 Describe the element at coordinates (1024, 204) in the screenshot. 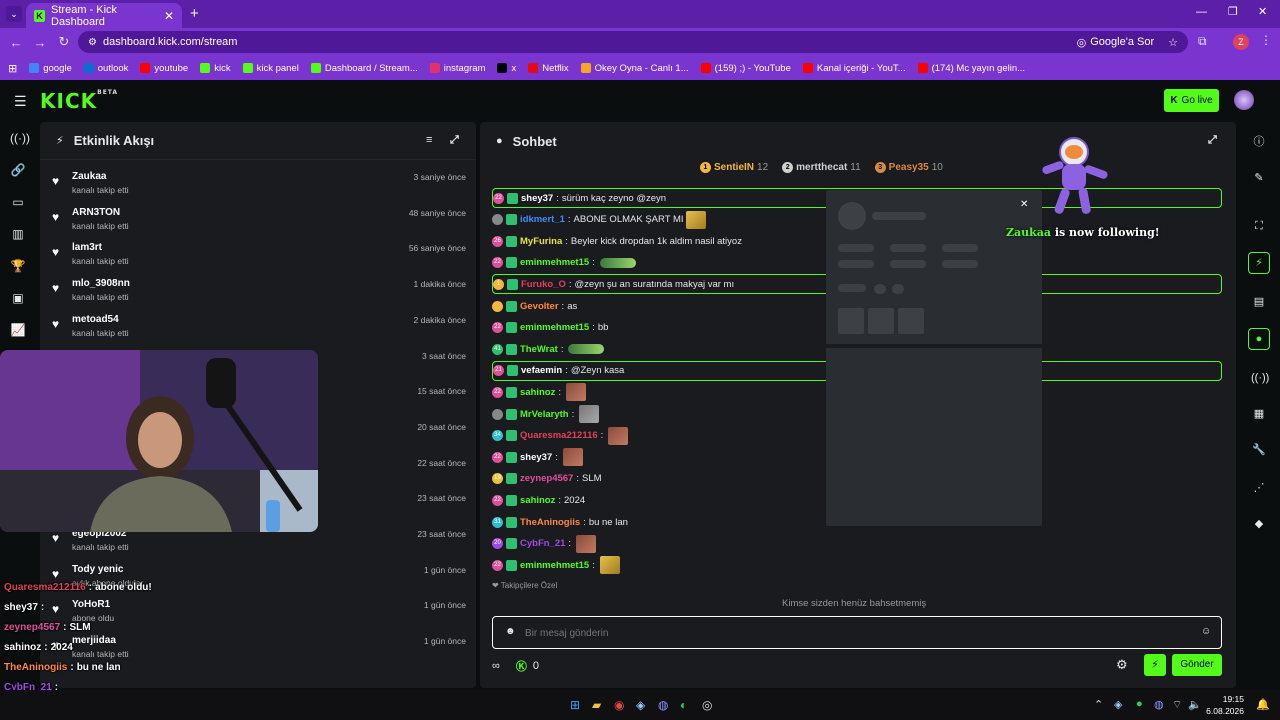

I see `overlay-close-icon: ✕` at that location.